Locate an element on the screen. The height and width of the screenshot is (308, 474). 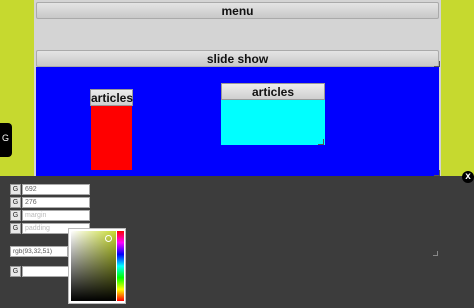
slideshow-resize-grip is located at coordinates (437, 64).